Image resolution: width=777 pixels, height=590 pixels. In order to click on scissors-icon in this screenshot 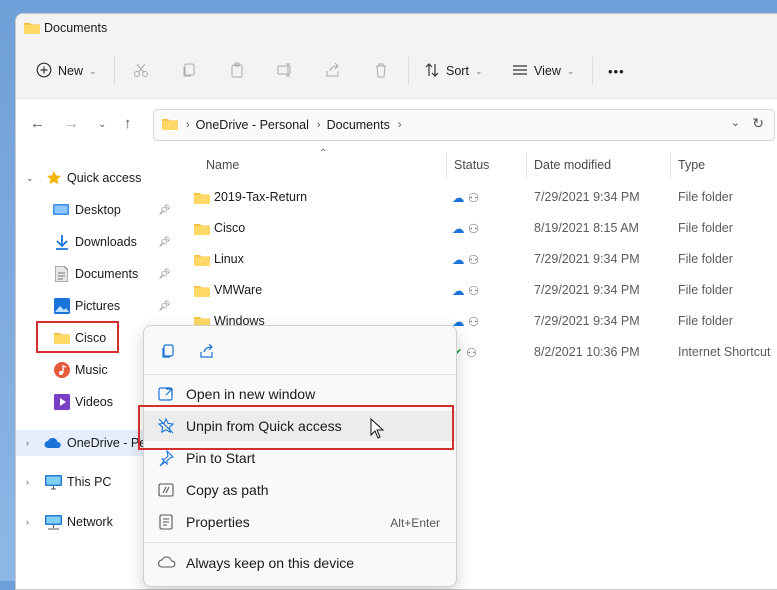, I will do `click(141, 71)`.